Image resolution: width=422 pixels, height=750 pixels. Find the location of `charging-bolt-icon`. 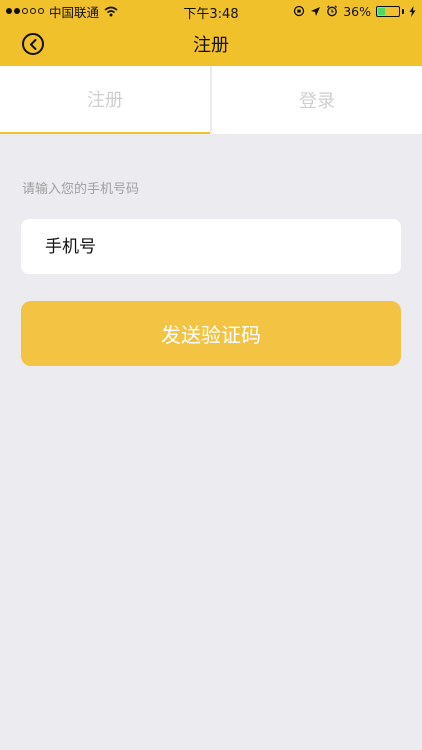

charging-bolt-icon is located at coordinates (412, 11).